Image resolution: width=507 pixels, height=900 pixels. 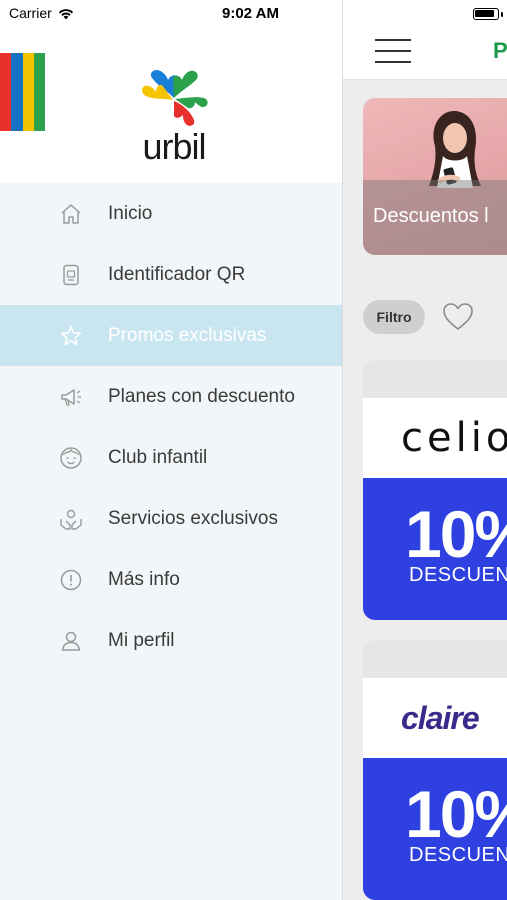 I want to click on menu-item-mas-info: Más info, so click(x=171, y=579).